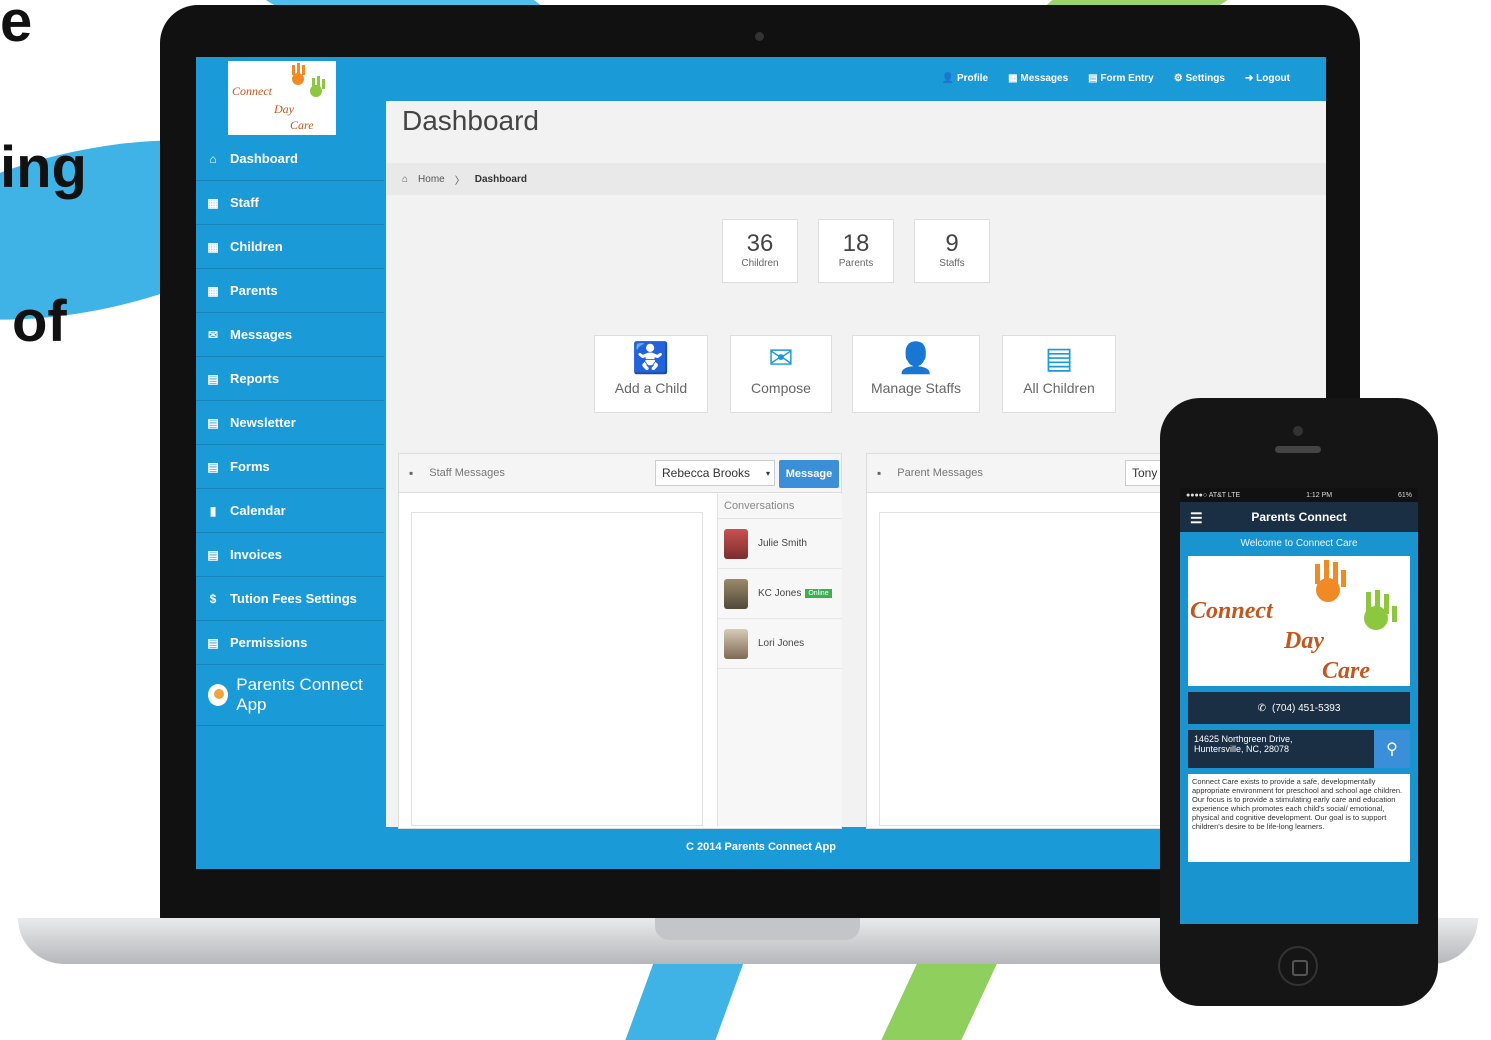 The image size is (1491, 1040). Describe the element at coordinates (213, 598) in the screenshot. I see `dollar-icon: $` at that location.